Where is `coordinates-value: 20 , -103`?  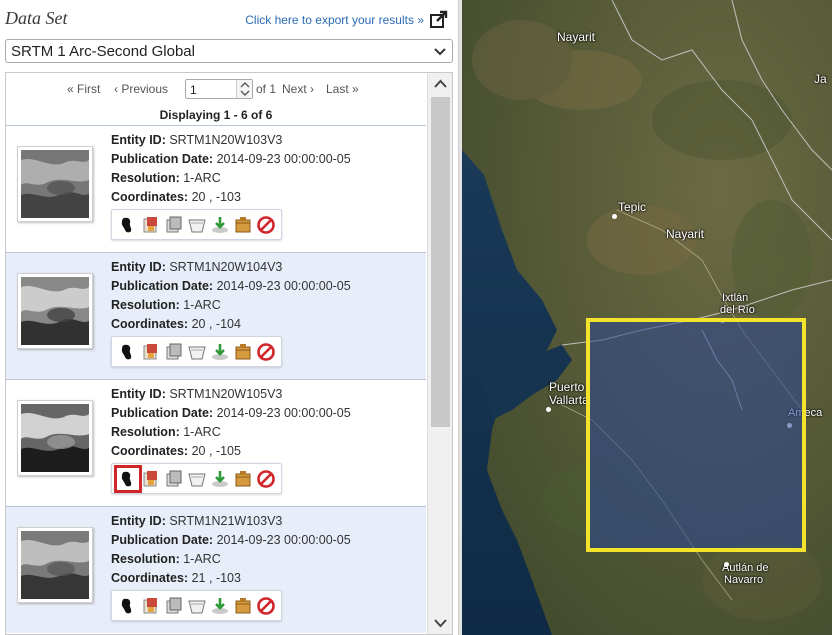
coordinates-value: 20 , -103 is located at coordinates (216, 197).